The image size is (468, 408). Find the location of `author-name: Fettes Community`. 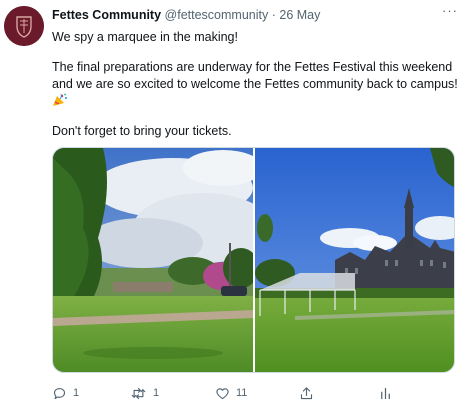

author-name: Fettes Community is located at coordinates (106, 15).